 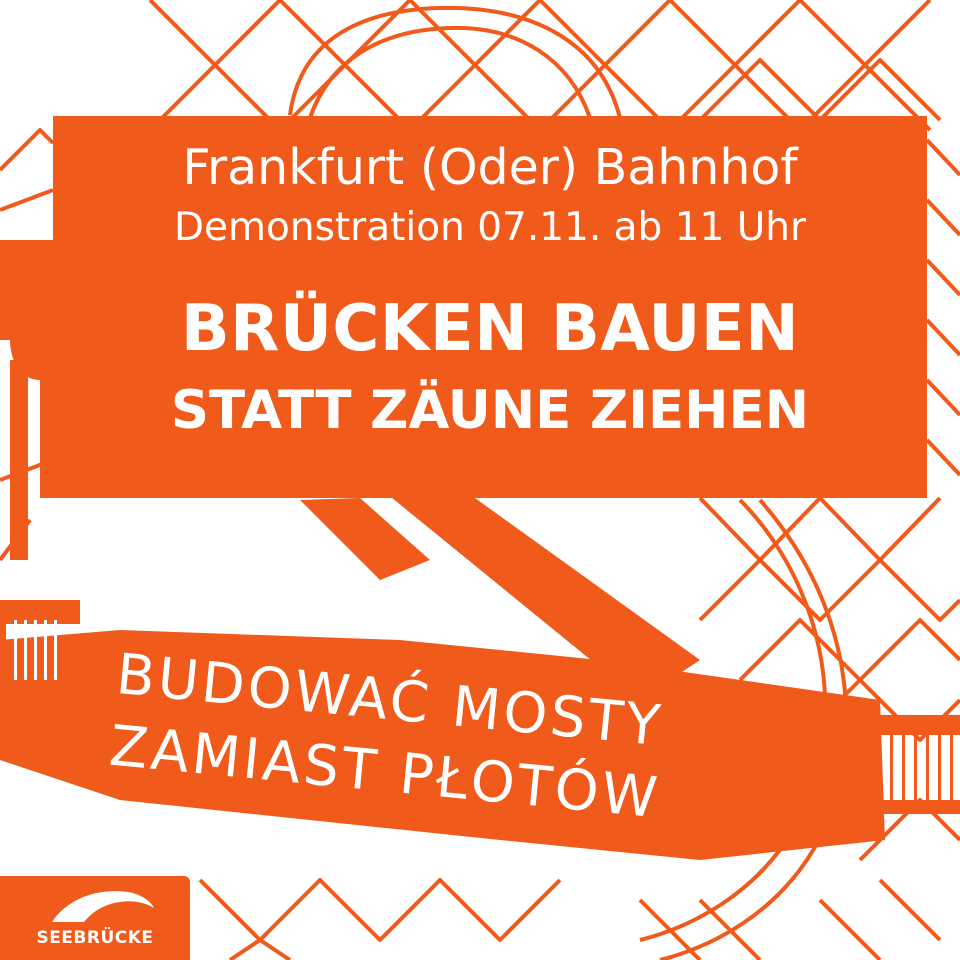 I want to click on logo-name: SEEBRÜCKE, so click(x=95, y=938).